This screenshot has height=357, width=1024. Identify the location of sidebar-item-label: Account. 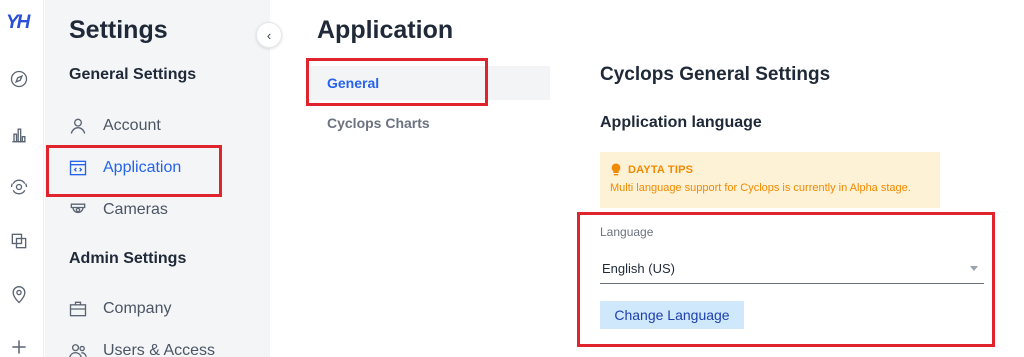
(132, 125).